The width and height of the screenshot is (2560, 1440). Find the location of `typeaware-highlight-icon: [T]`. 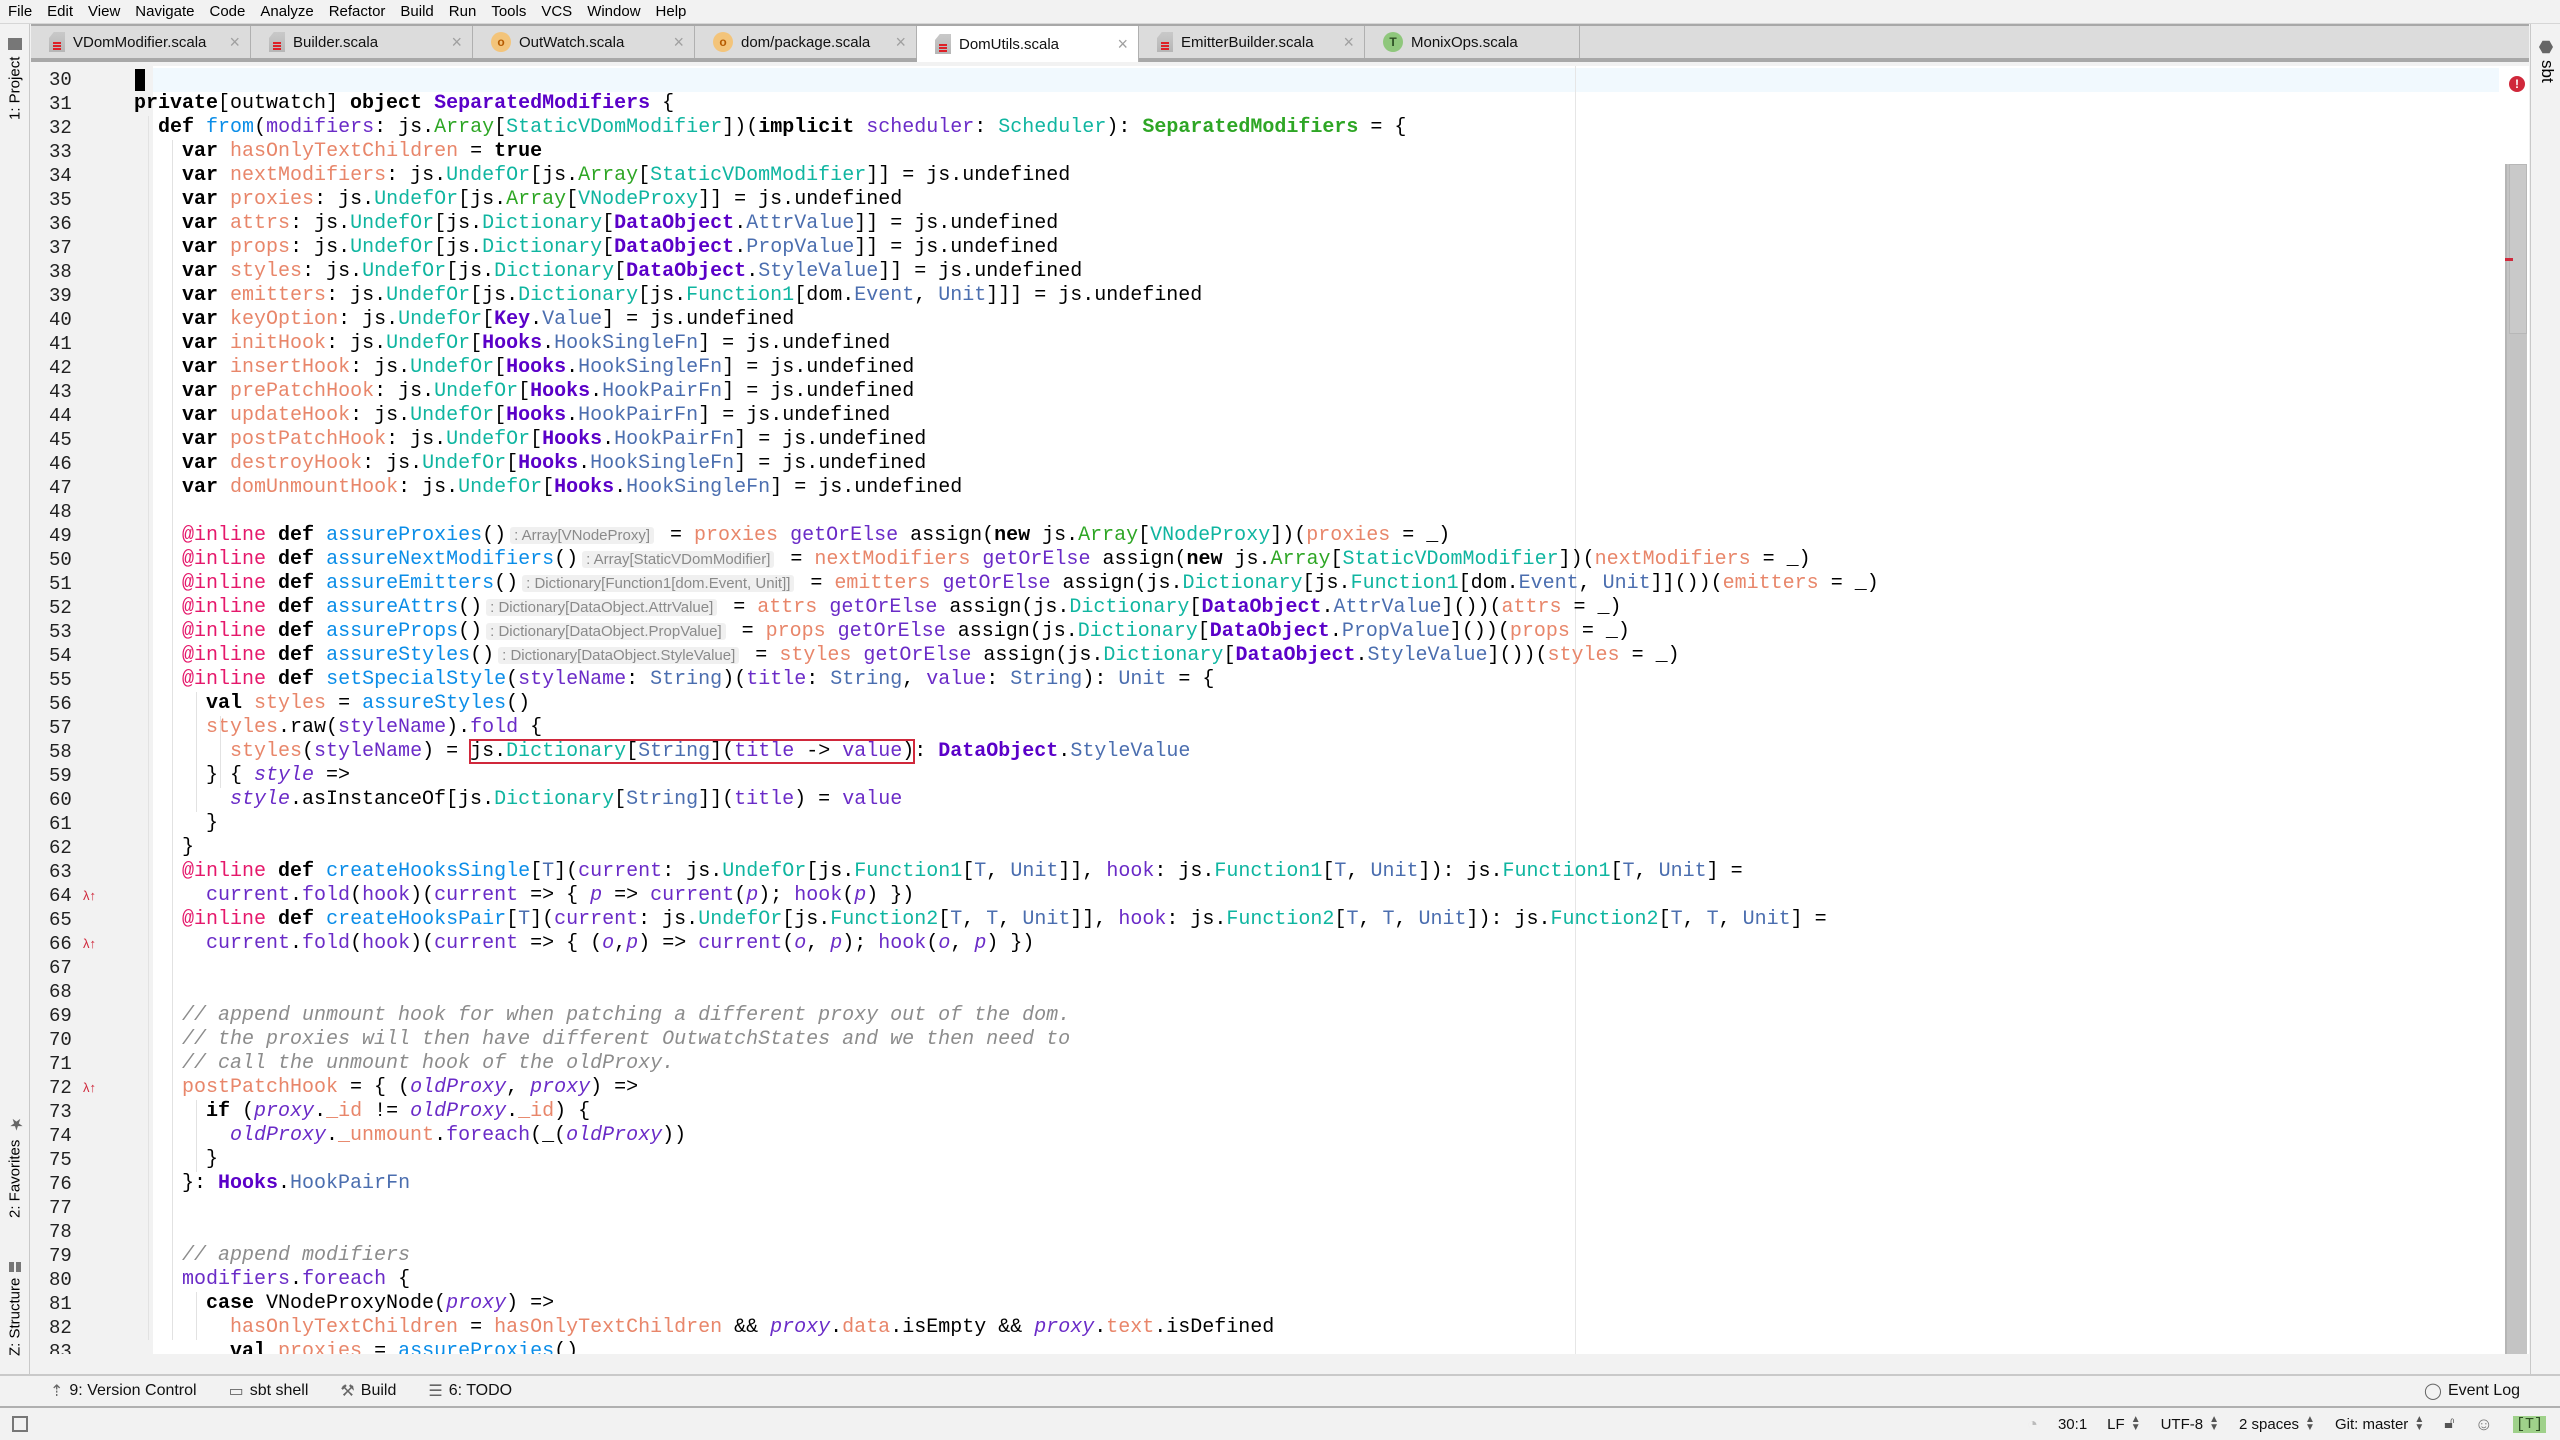

typeaware-highlight-icon: [T] is located at coordinates (2529, 1424).